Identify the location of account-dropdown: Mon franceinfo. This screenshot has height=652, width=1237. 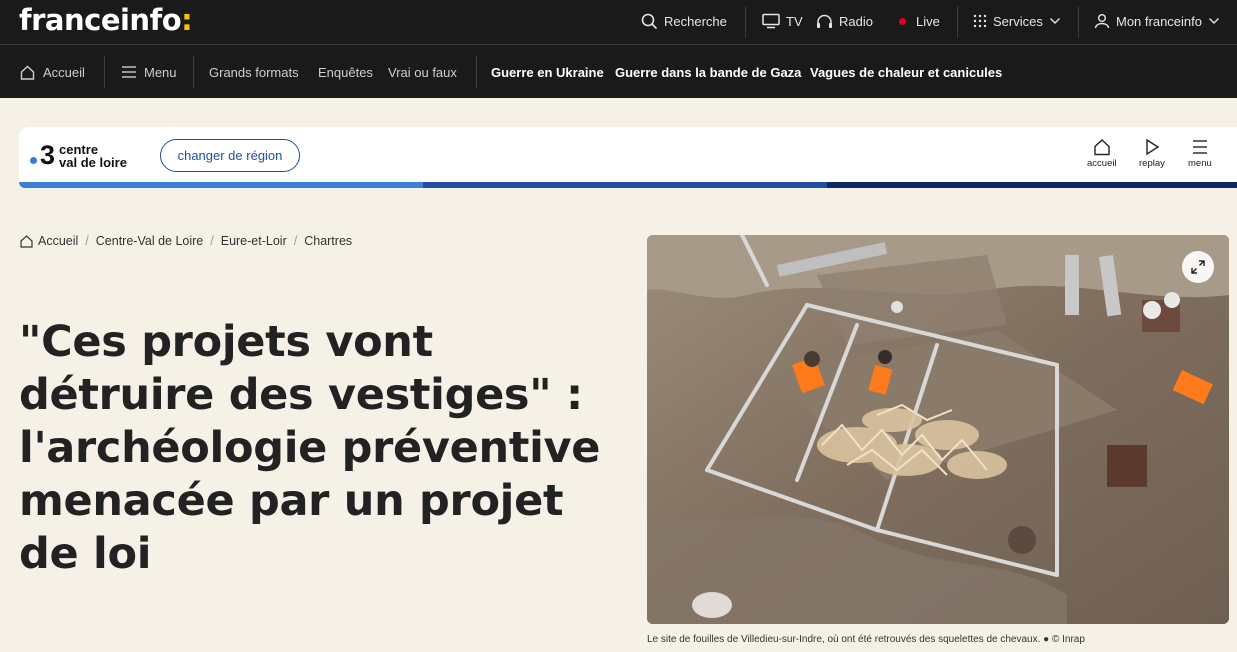
(1157, 21).